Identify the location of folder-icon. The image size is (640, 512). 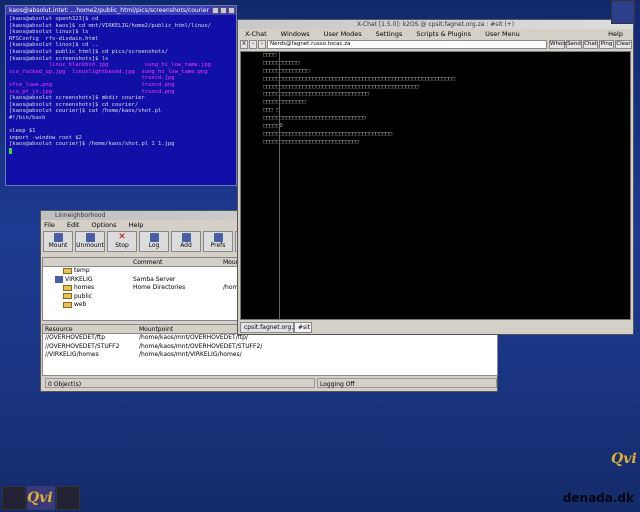
(67, 296).